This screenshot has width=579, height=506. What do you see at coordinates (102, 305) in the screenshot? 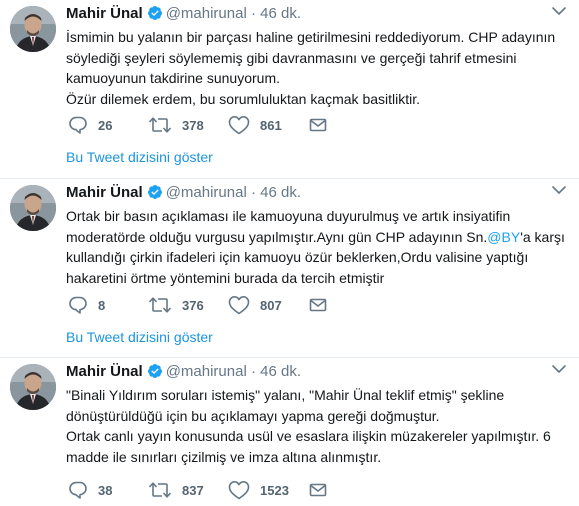
I see `reply-count: 8` at bounding box center [102, 305].